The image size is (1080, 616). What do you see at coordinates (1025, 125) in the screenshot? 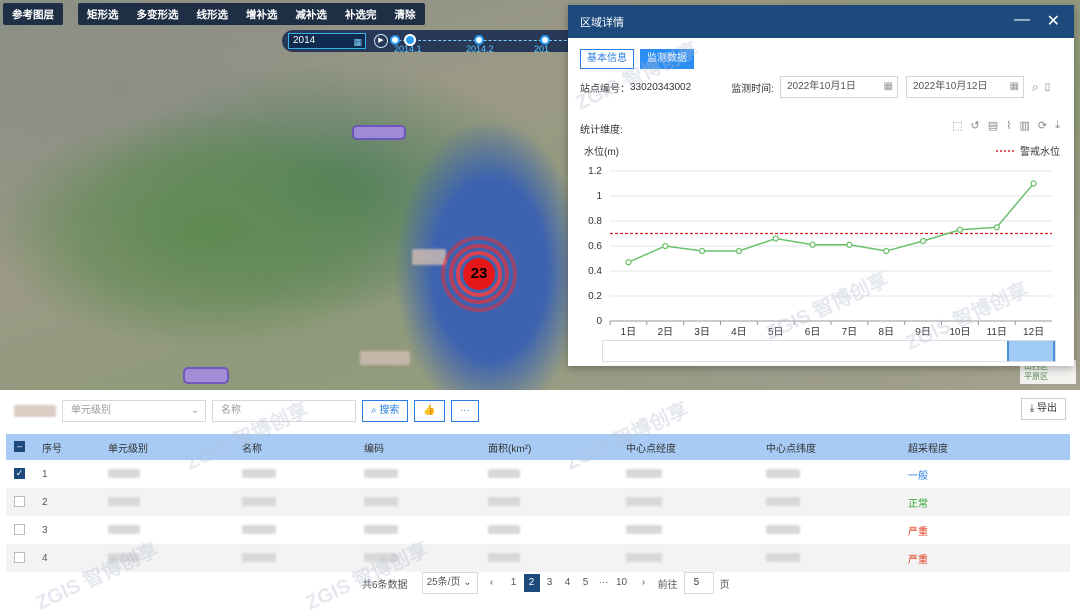
I see `bar-chart-icon: ▥` at bounding box center [1025, 125].